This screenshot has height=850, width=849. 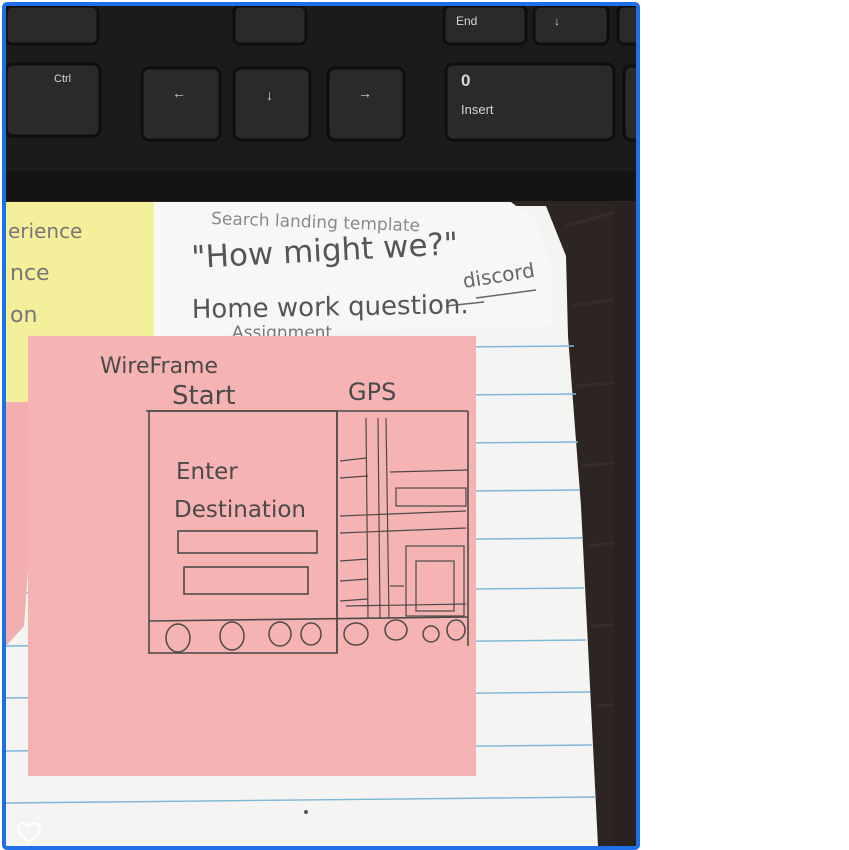 What do you see at coordinates (62, 79) in the screenshot?
I see `key-ctrl-label: Ctrl` at bounding box center [62, 79].